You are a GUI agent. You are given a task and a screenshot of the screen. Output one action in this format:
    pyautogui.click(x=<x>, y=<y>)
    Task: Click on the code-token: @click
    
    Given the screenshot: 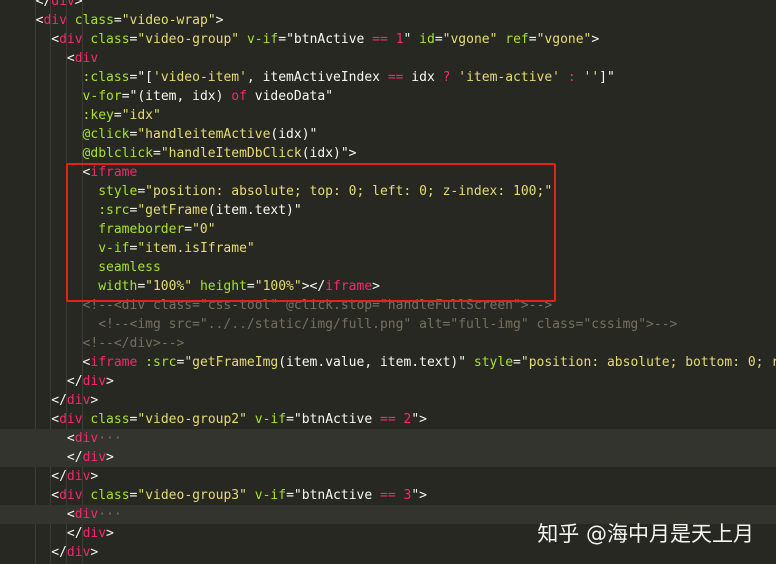 What is the action you would take?
    pyautogui.click(x=106, y=134)
    